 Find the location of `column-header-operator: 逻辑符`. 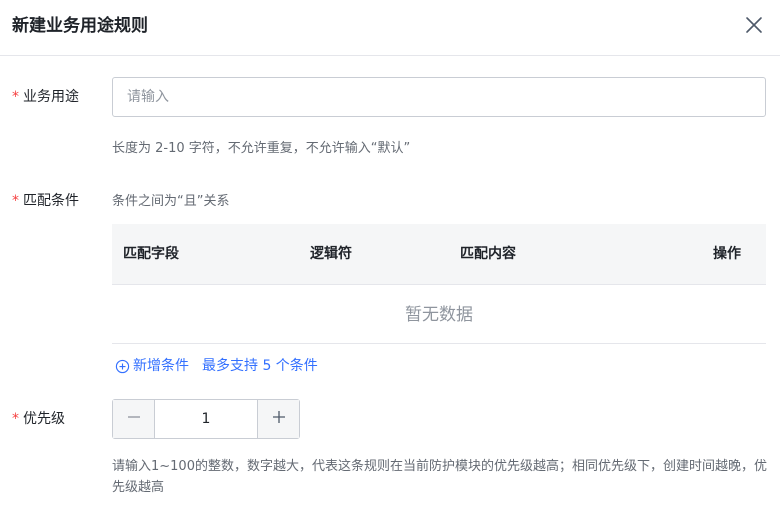

column-header-operator: 逻辑符 is located at coordinates (331, 254).